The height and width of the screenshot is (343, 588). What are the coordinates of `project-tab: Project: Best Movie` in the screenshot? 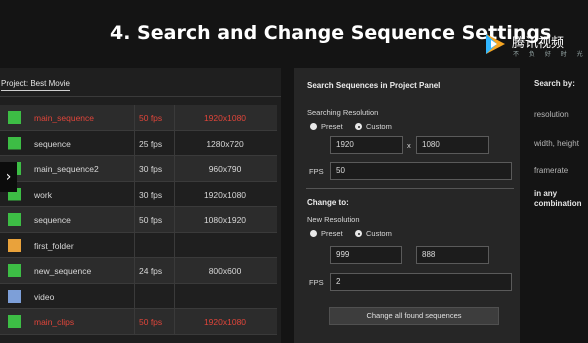 It's located at (35, 85).